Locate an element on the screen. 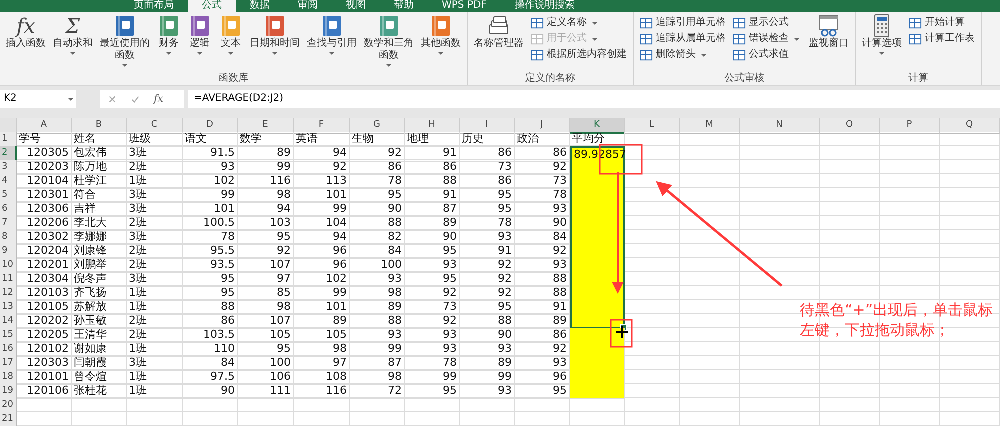 The width and height of the screenshot is (1000, 426). ribbon-button: 公式求值 is located at coordinates (767, 55).